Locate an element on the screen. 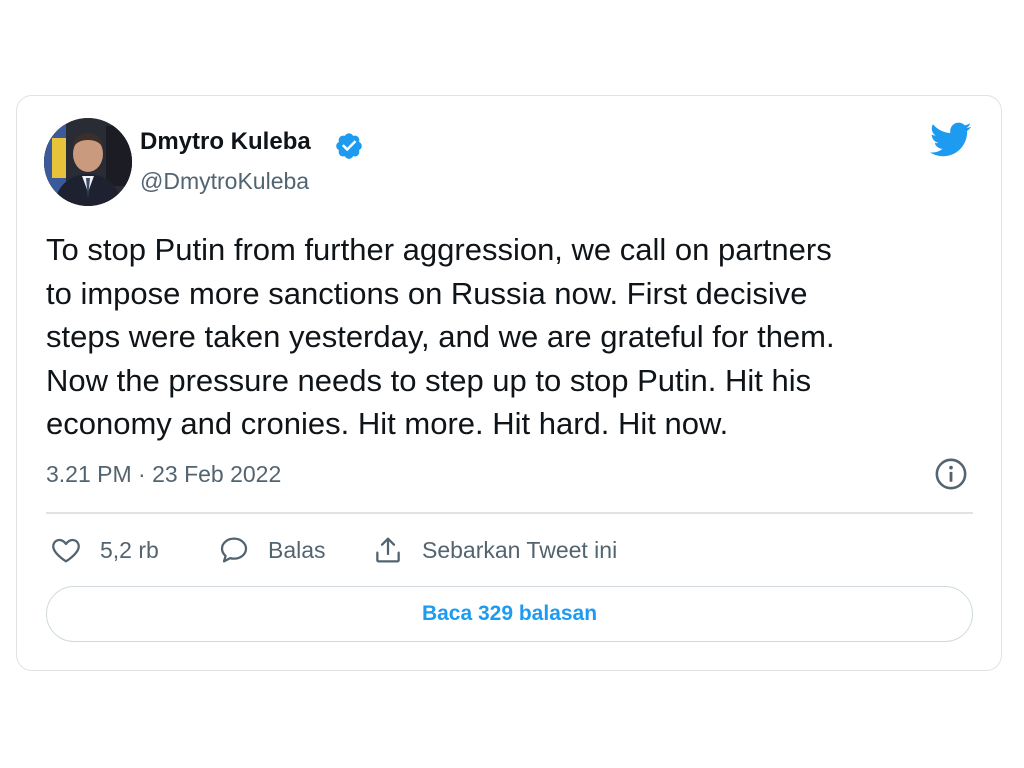 The image size is (1024, 768). like-button: 5,2 rb is located at coordinates (104, 550).